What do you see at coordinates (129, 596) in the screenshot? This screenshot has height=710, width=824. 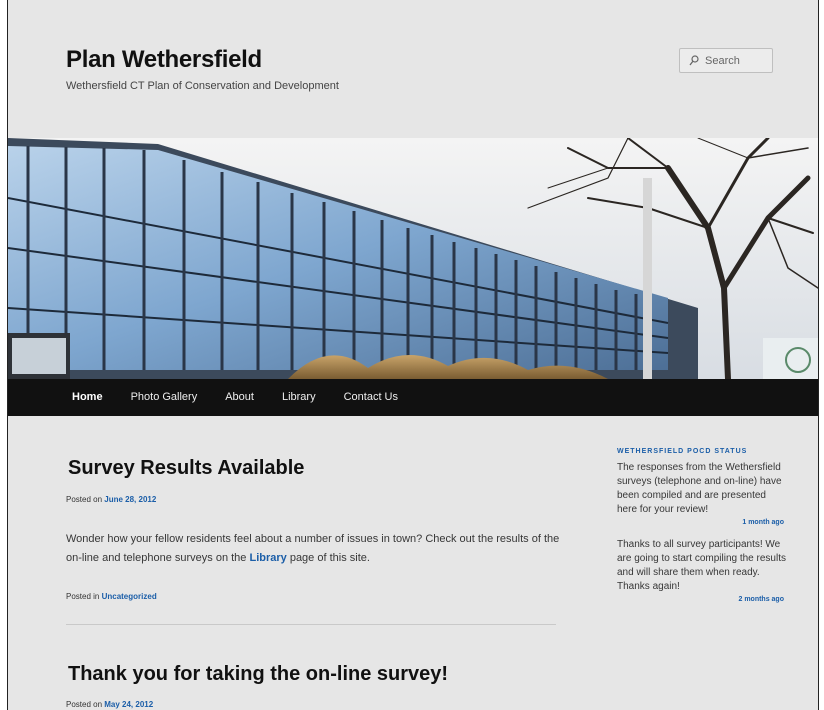 I see `category-link: Uncategorized` at bounding box center [129, 596].